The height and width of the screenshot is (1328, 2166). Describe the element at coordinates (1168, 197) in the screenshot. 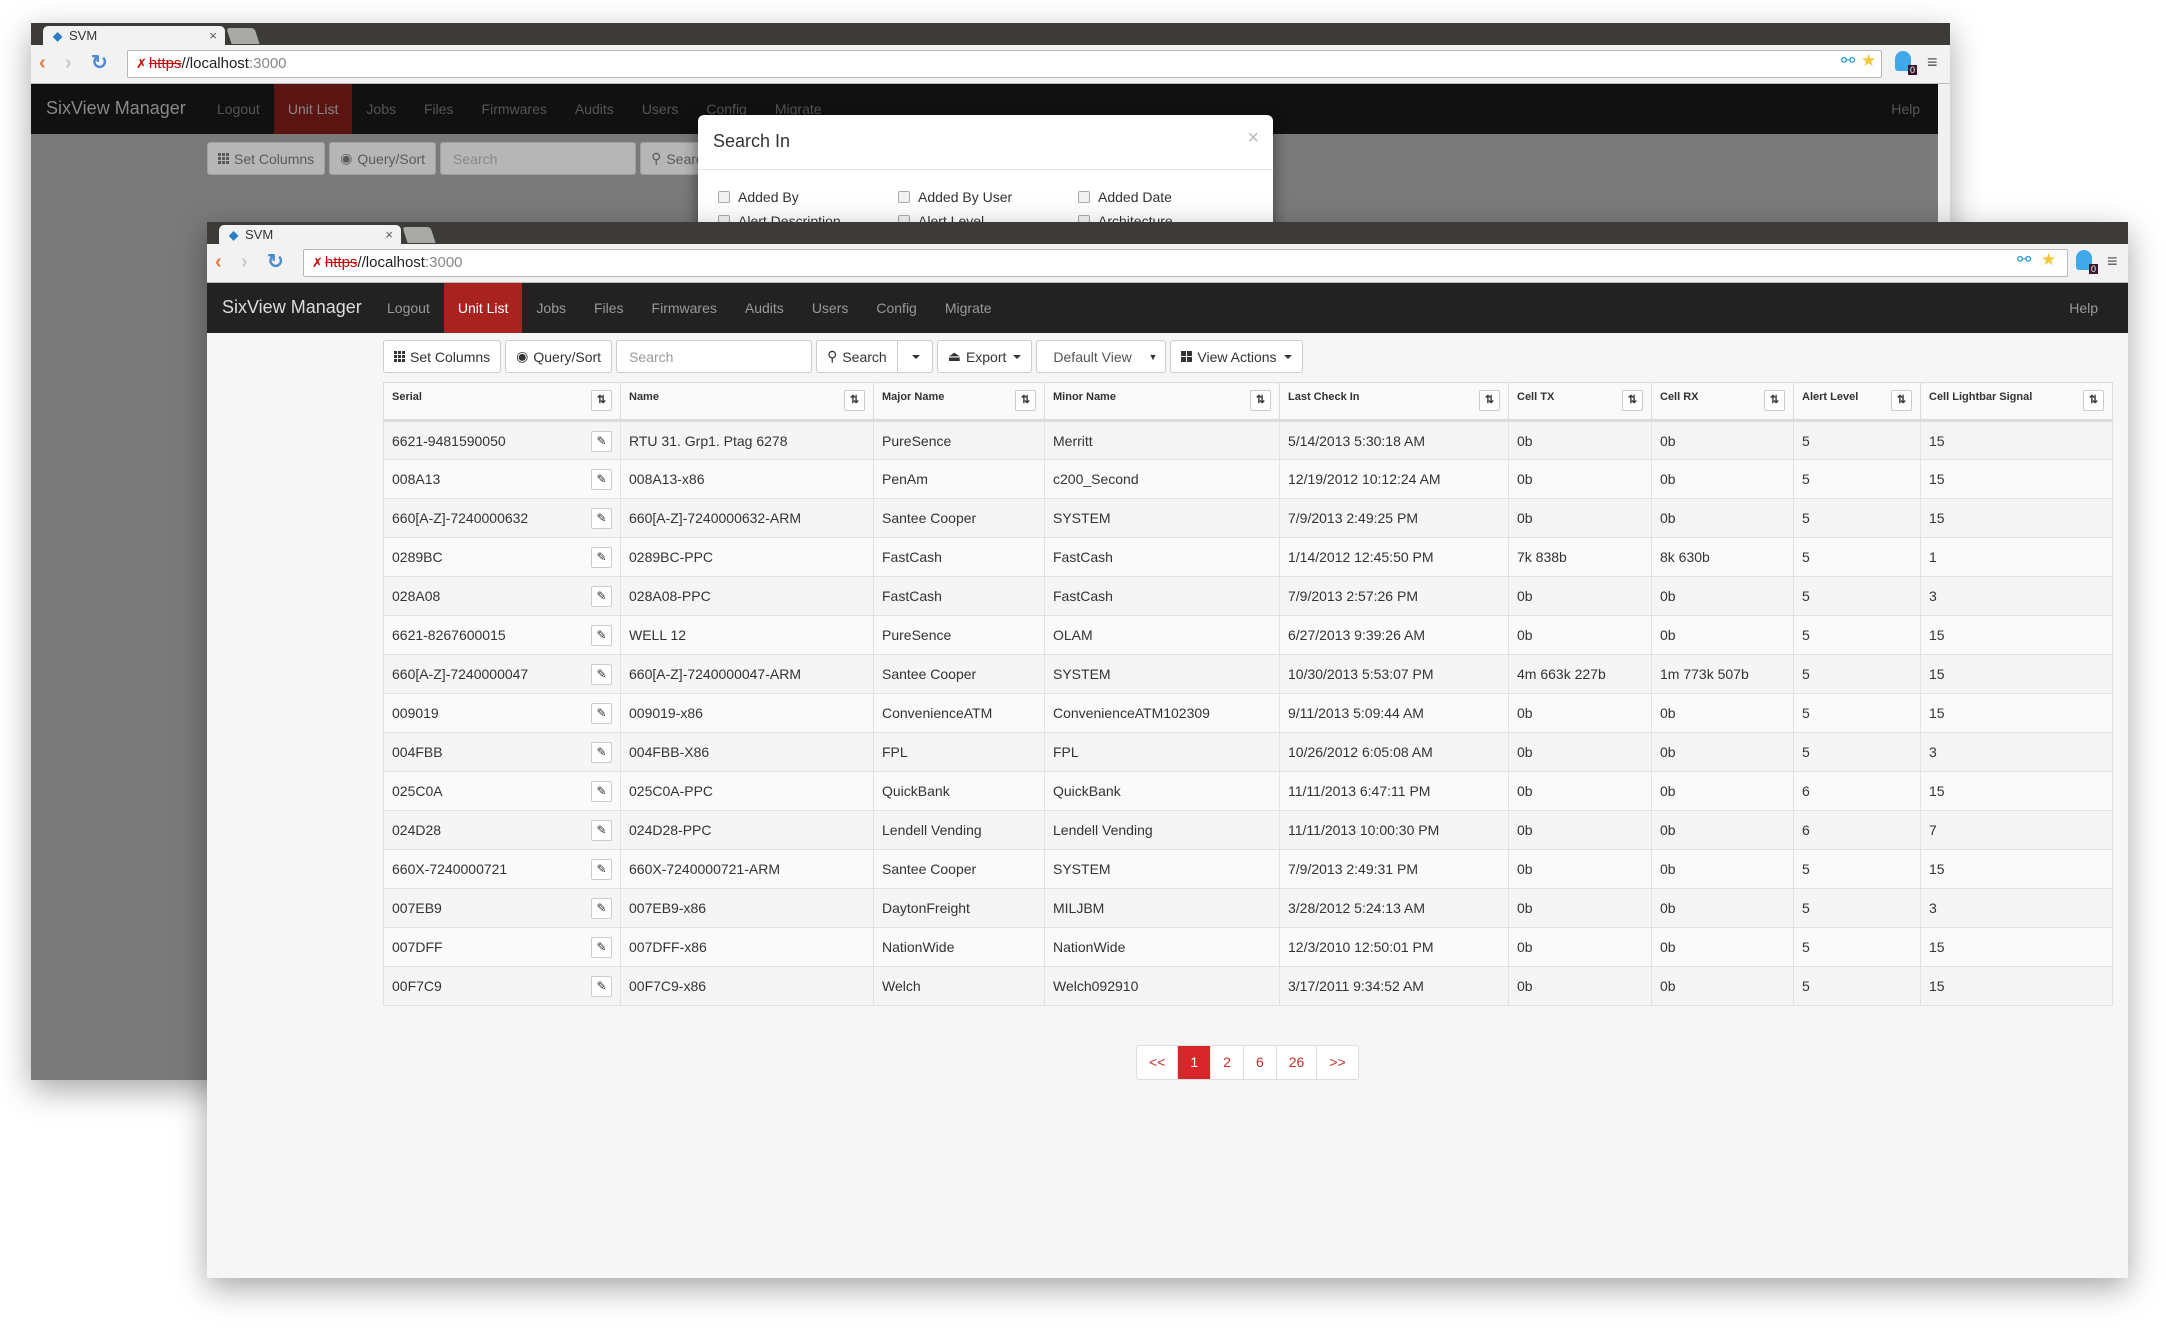

I see `option-added-date: Added Date` at that location.